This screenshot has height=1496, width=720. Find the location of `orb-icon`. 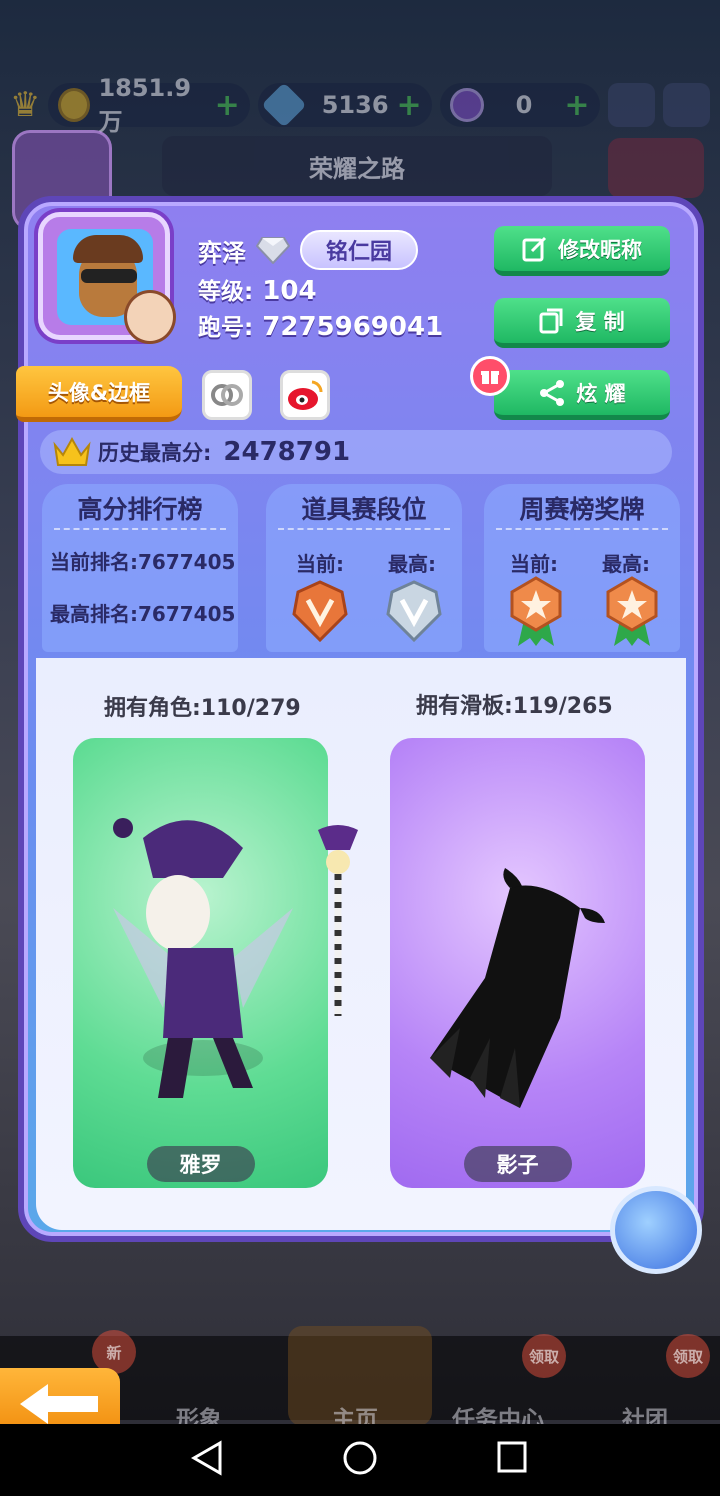

orb-icon is located at coordinates (466, 105).